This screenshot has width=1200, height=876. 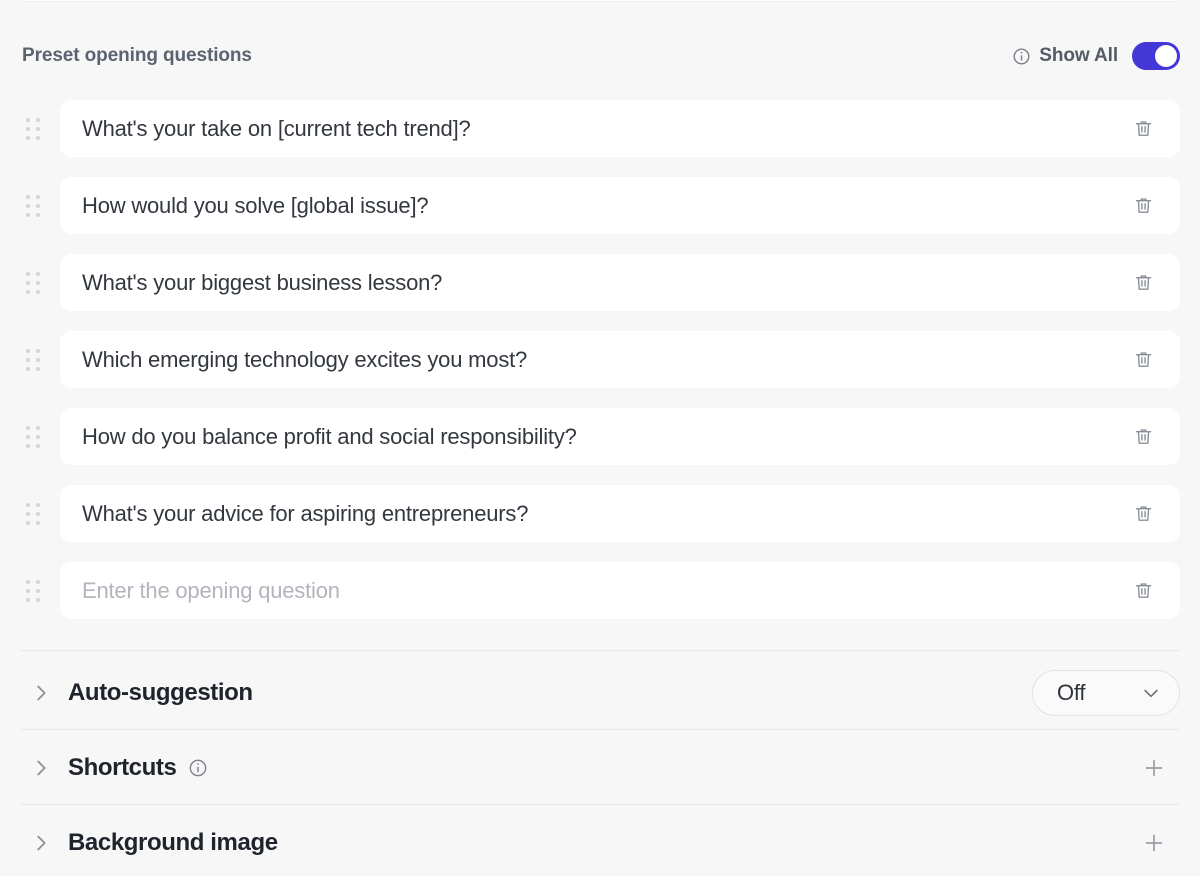 I want to click on section-control: Off, so click(x=1106, y=692).